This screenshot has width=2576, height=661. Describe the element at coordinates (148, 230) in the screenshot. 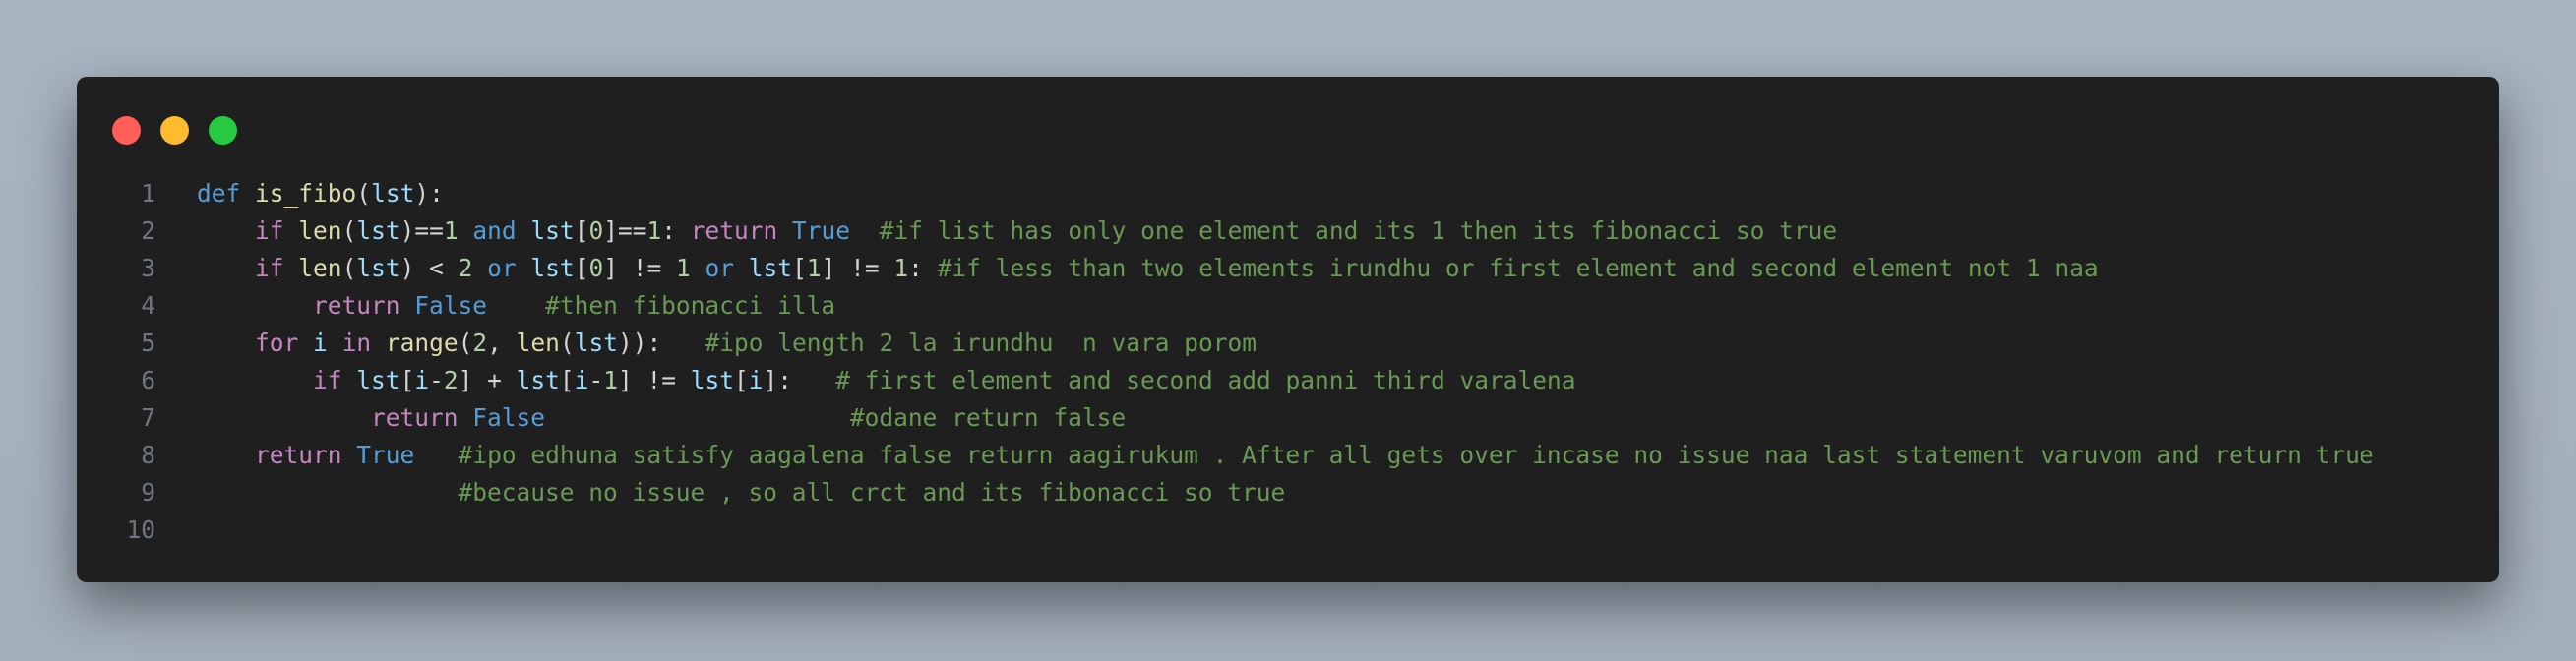

I see `line-number: 2` at that location.